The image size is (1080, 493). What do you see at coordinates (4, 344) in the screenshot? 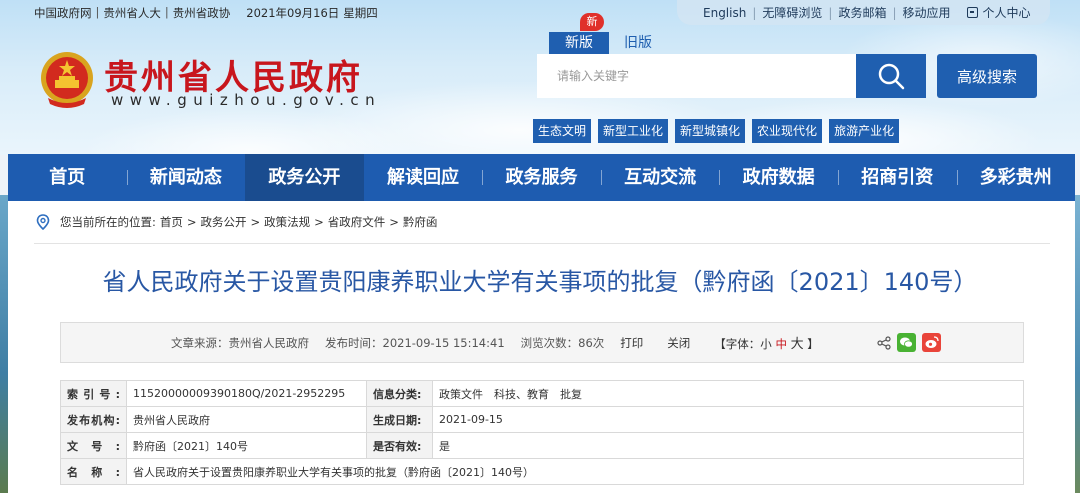
I see `side-scenery-left` at bounding box center [4, 344].